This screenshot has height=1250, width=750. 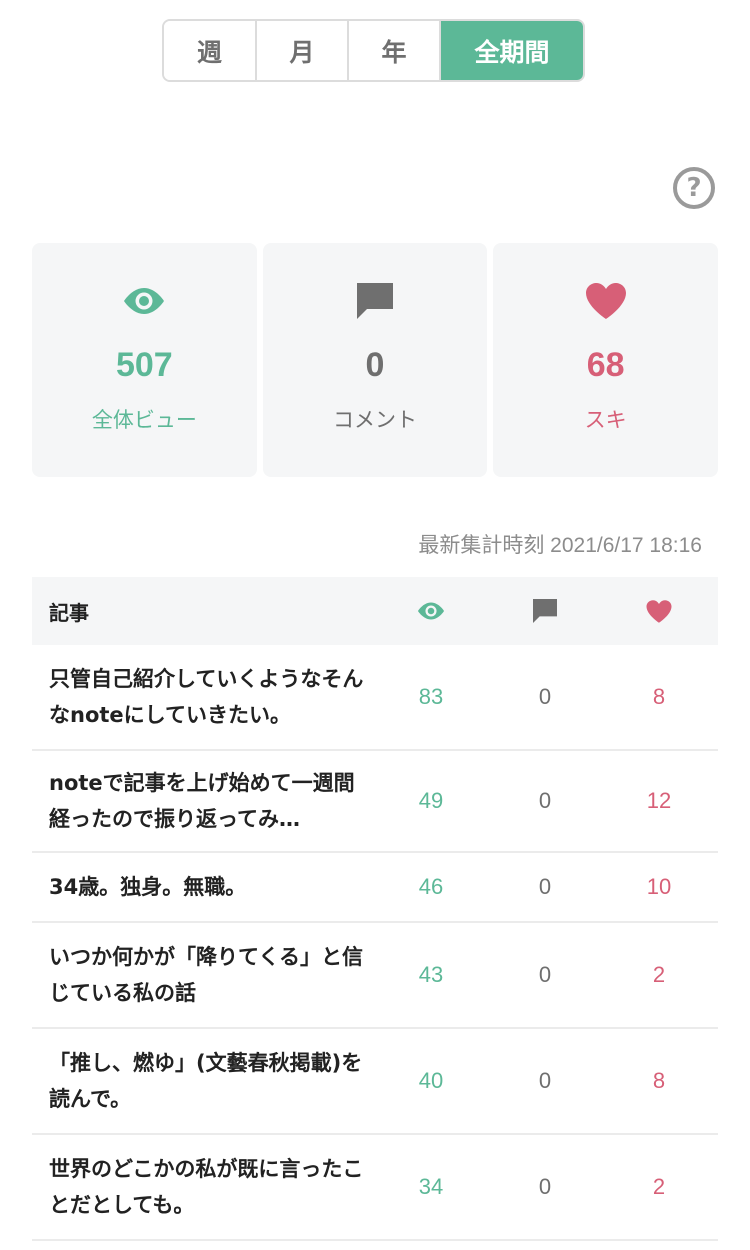 What do you see at coordinates (210, 50) in the screenshot?
I see `tab-week: 週` at bounding box center [210, 50].